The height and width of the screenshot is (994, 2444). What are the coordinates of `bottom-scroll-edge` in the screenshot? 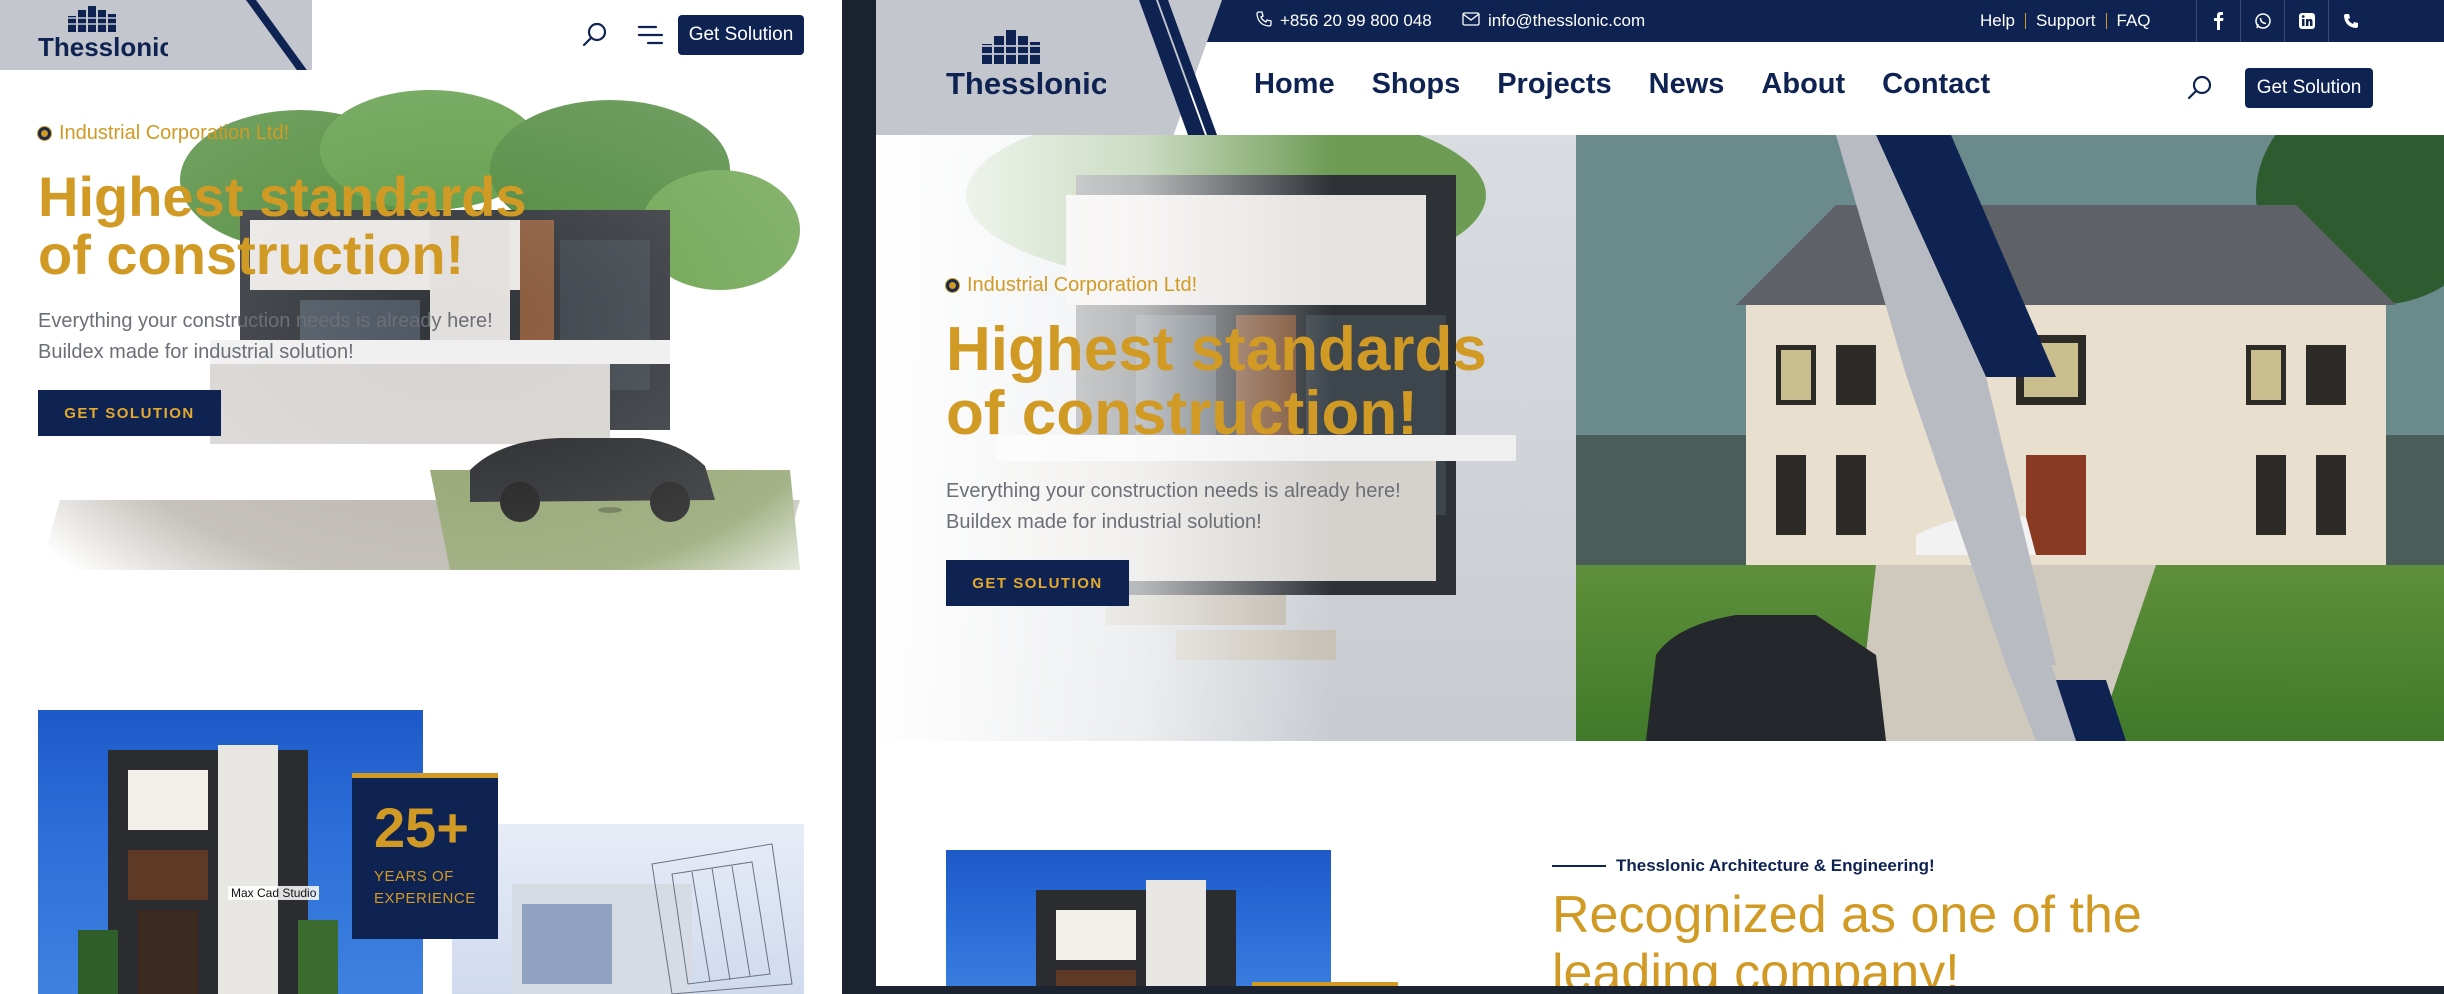 It's located at (1660, 990).